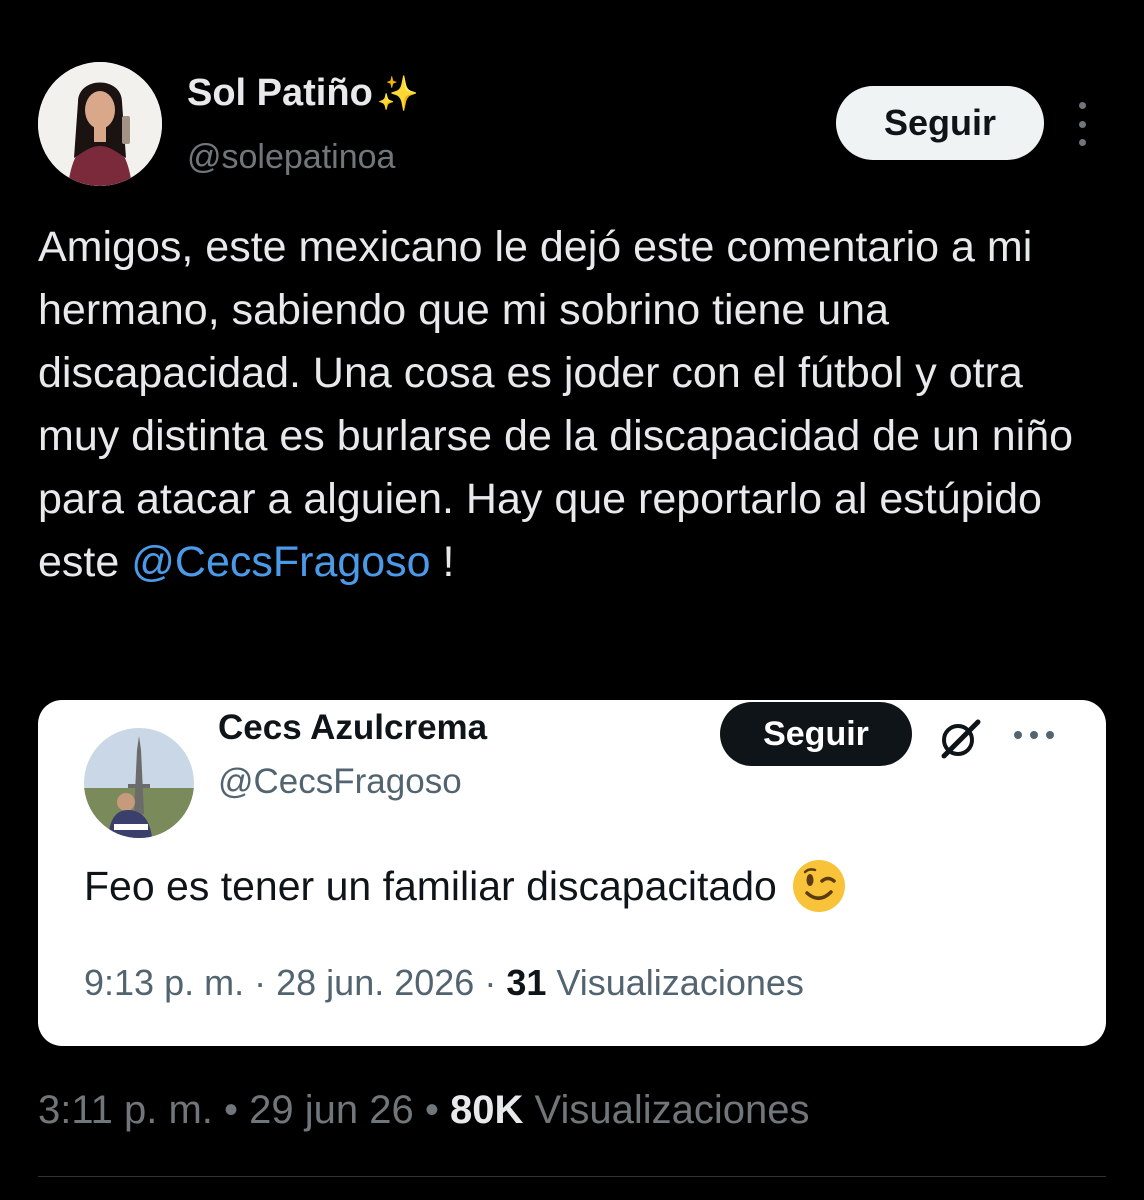 This screenshot has height=1200, width=1144. I want to click on grok-icon, so click(961, 739).